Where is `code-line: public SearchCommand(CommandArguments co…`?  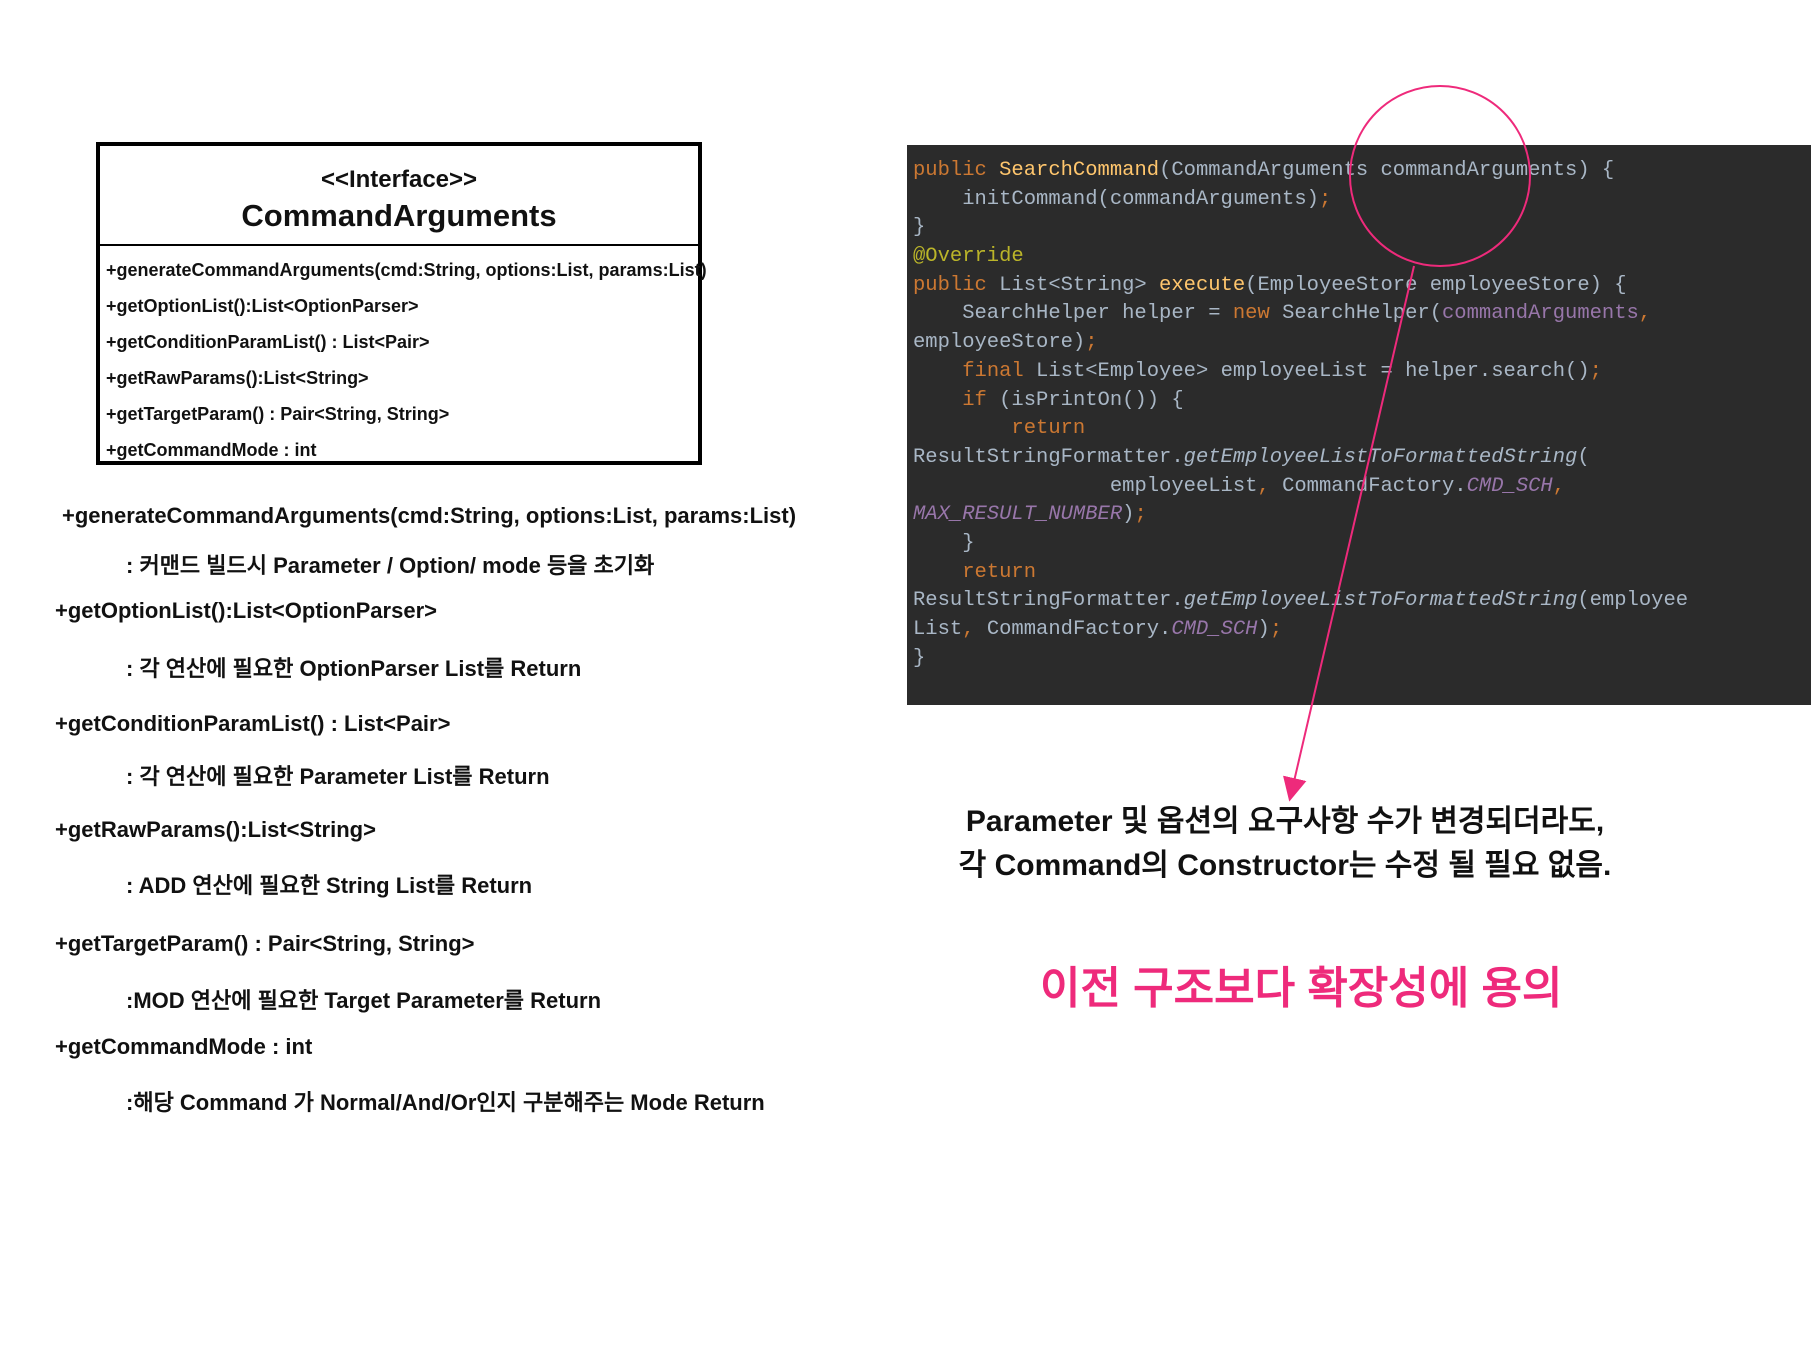
code-line: public SearchCommand(CommandArguments co… is located at coordinates (1264, 170).